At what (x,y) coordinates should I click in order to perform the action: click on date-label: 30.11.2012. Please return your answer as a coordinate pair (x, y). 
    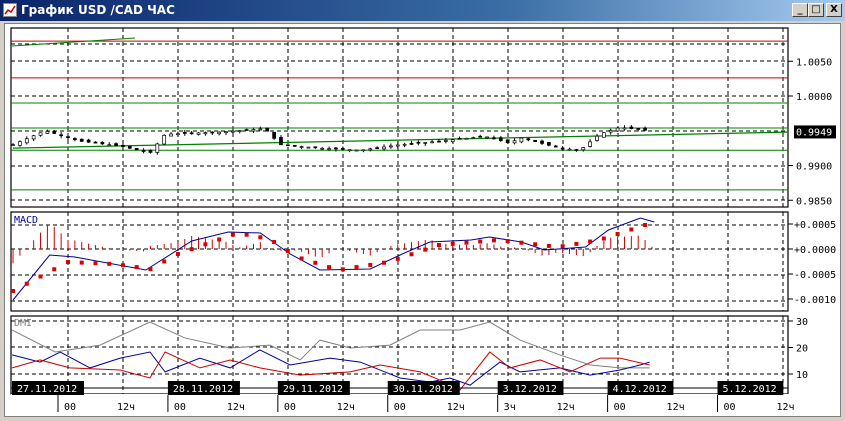
    Looking at the image, I should click on (423, 389).